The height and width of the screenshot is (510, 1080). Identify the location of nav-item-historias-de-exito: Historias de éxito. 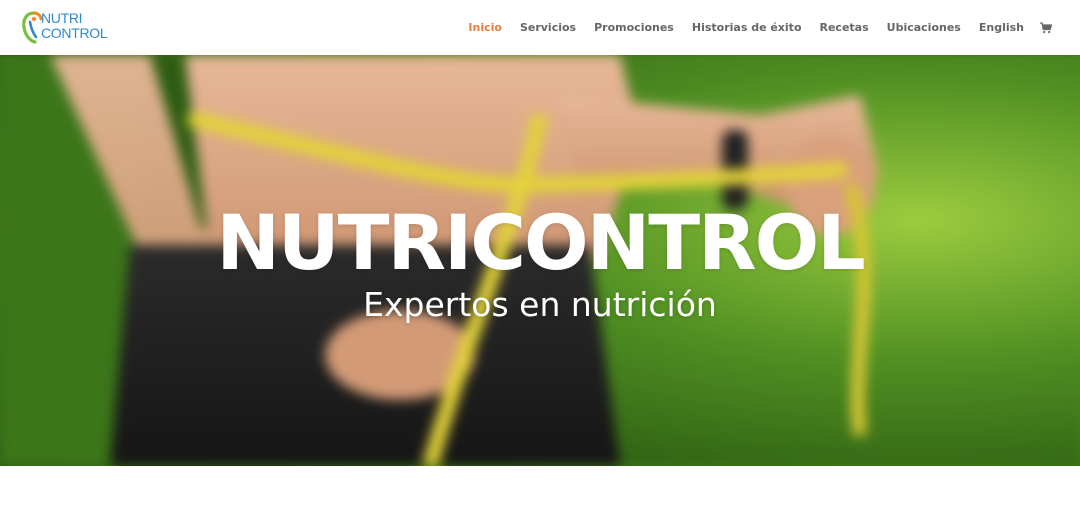
(747, 27).